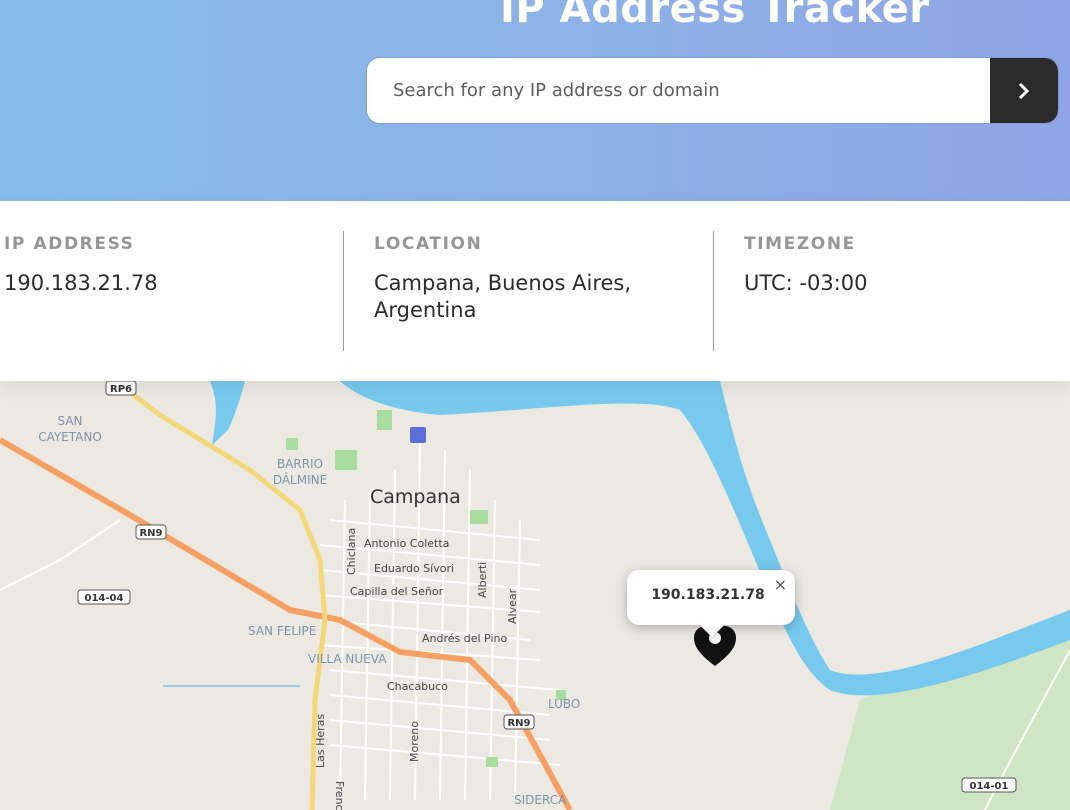 The height and width of the screenshot is (810, 1070). Describe the element at coordinates (418, 435) in the screenshot. I see `train-station-icon` at that location.